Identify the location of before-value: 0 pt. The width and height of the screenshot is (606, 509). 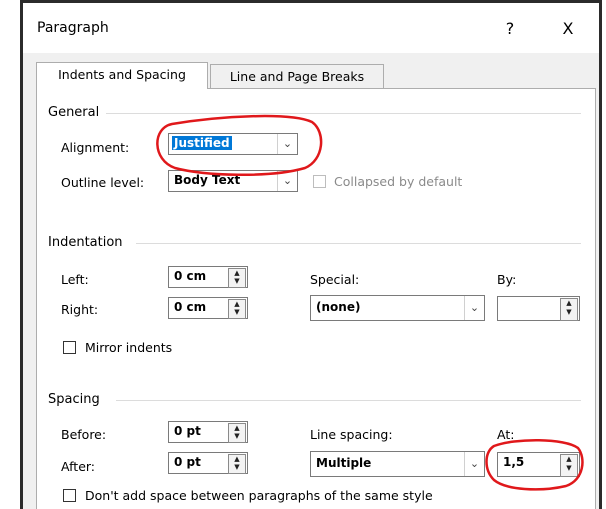
(187, 431).